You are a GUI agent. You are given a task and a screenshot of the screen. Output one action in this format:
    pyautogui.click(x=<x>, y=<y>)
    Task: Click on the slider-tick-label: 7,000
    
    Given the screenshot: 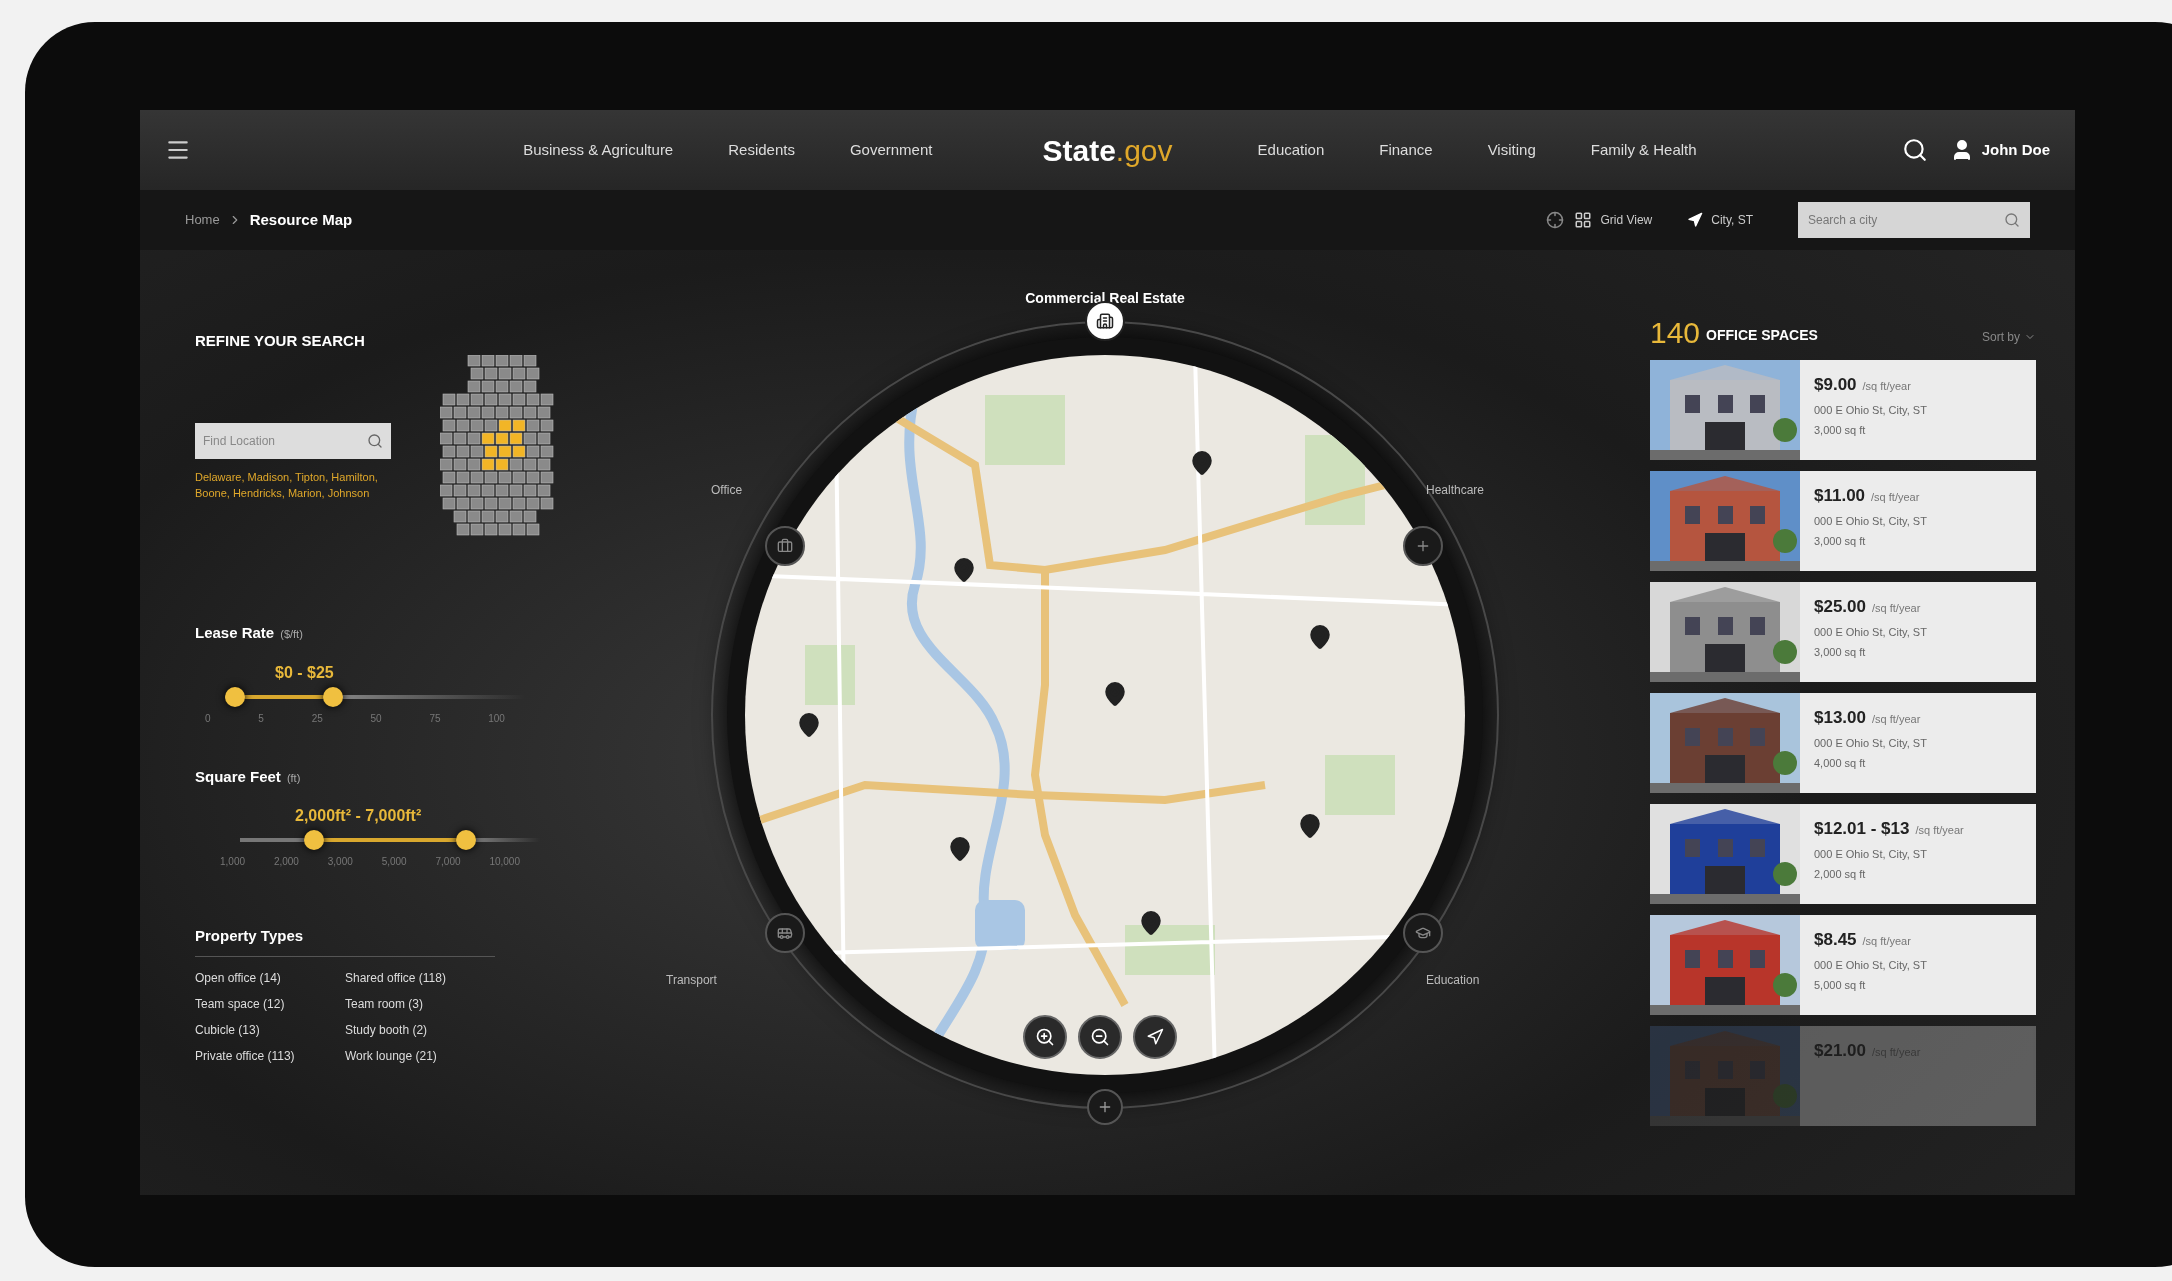 What is the action you would take?
    pyautogui.click(x=448, y=862)
    